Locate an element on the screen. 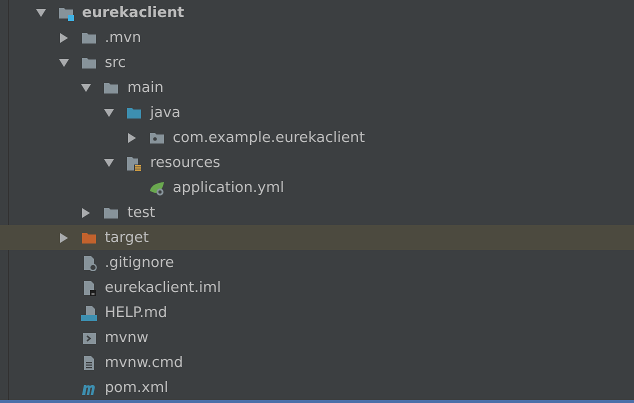 This screenshot has width=634, height=403. tree-item-label: main is located at coordinates (145, 88).